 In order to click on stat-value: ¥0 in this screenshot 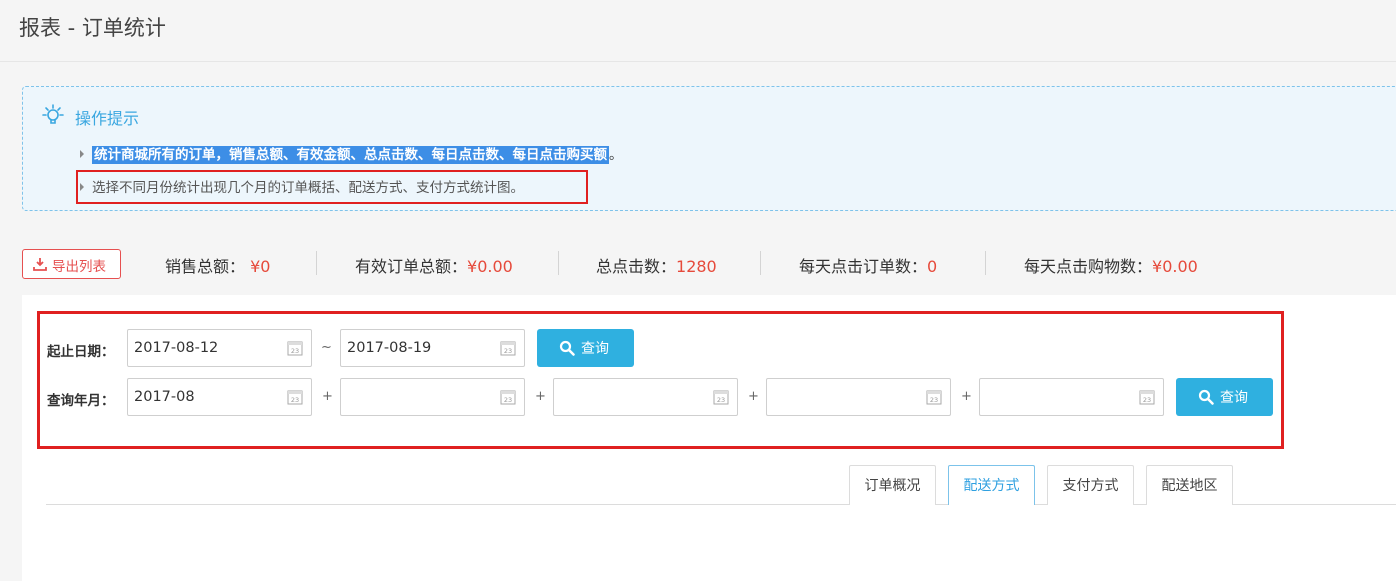, I will do `click(260, 266)`.